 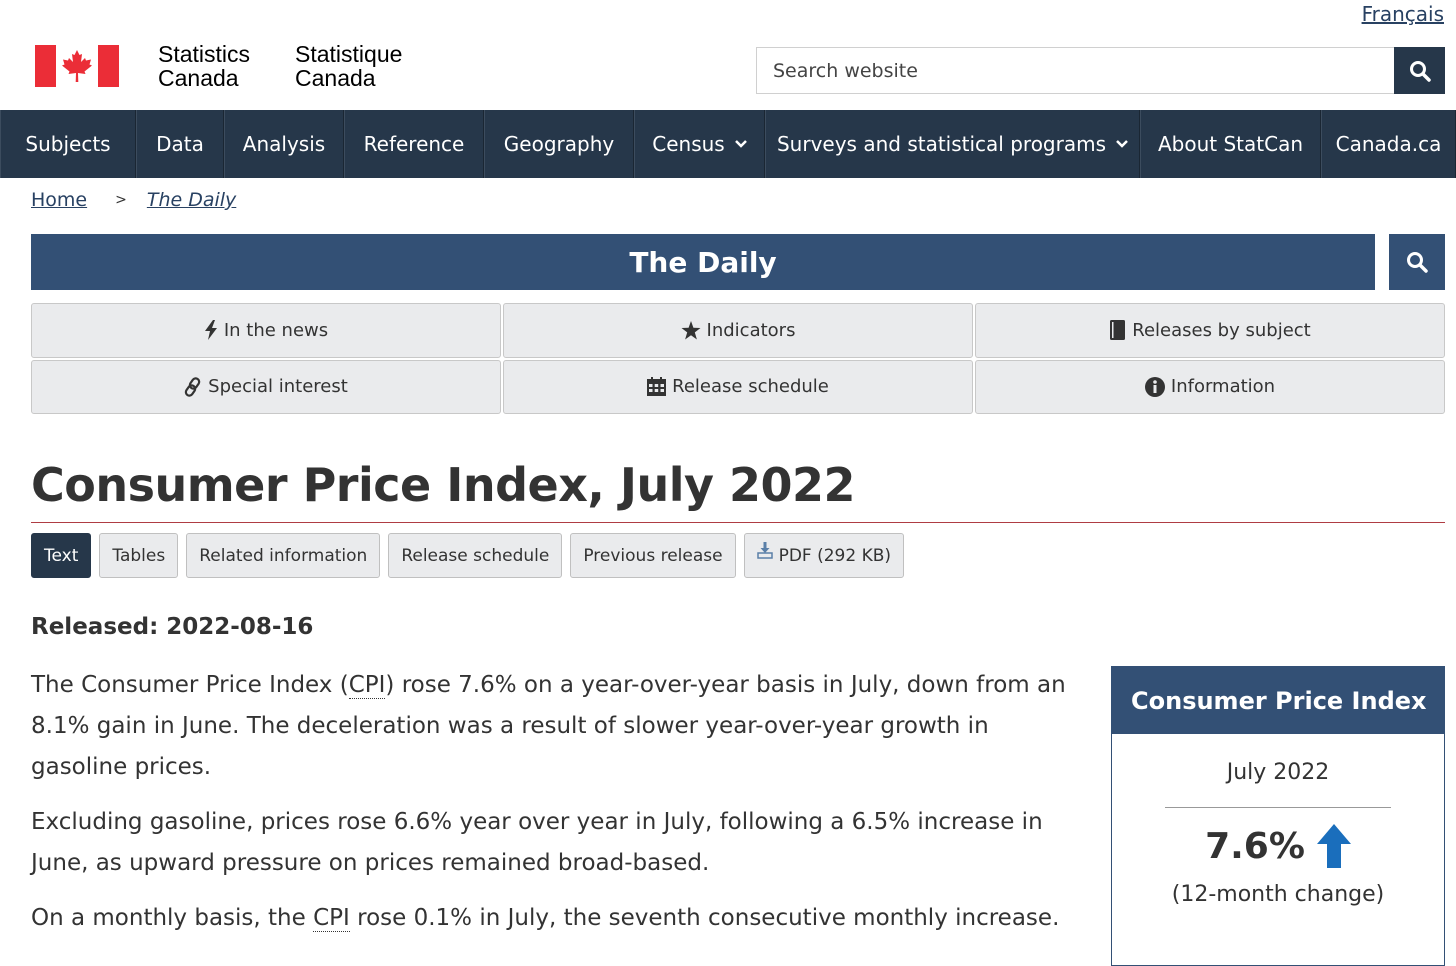 What do you see at coordinates (699, 144) in the screenshot?
I see `nav-census: Census` at bounding box center [699, 144].